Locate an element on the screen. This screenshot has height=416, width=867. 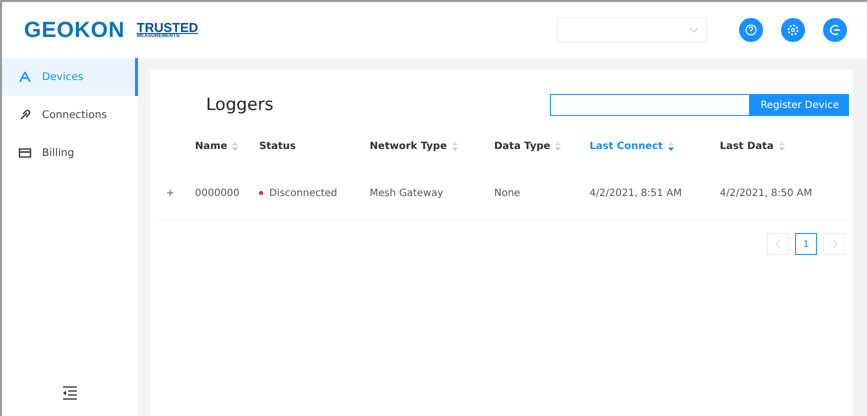
search-field is located at coordinates (650, 105).